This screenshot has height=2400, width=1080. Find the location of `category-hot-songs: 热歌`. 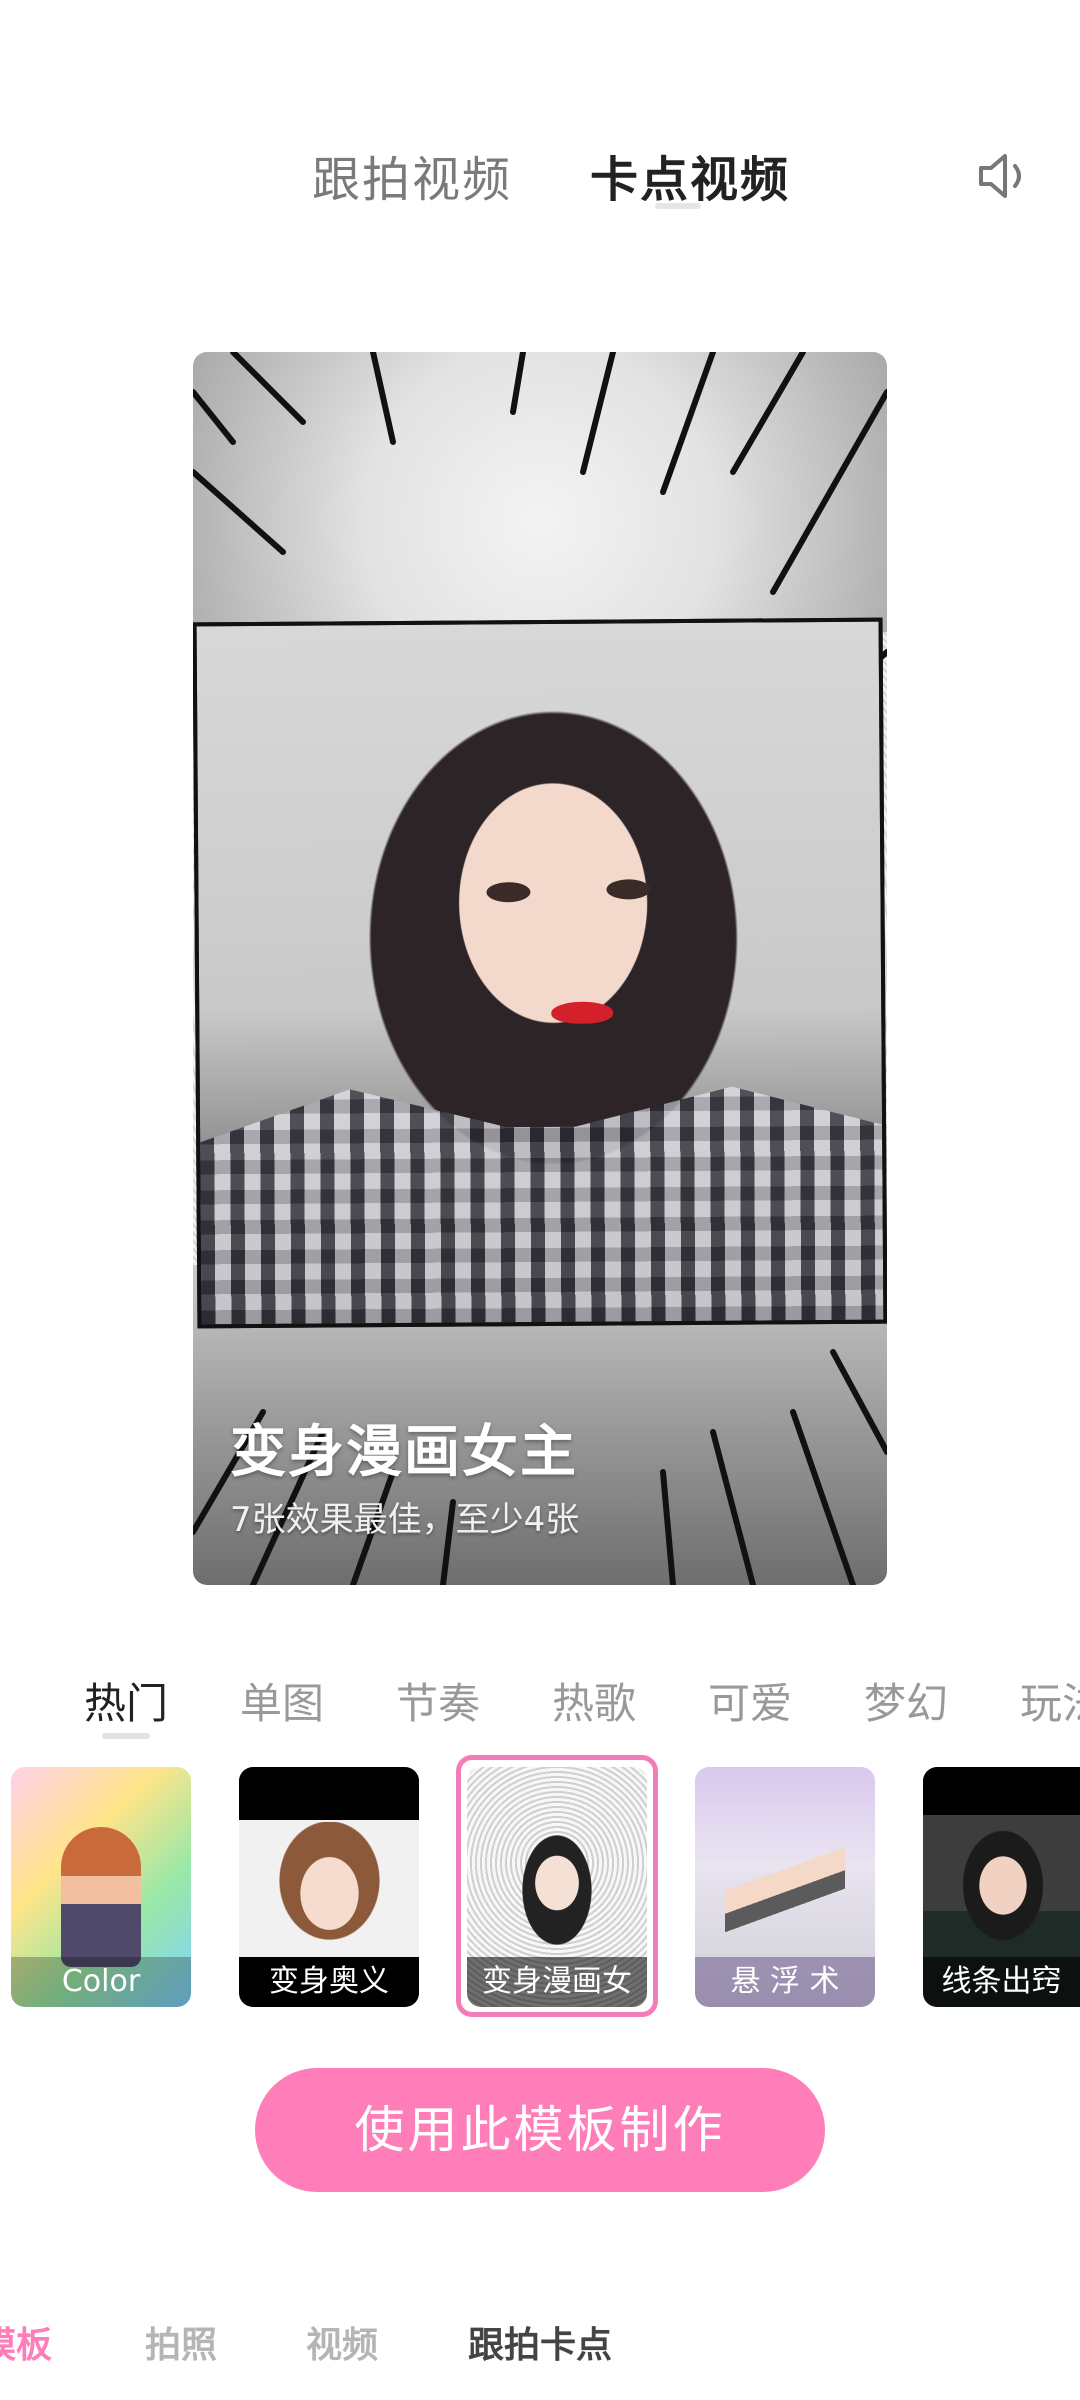

category-hot-songs: 热歌 is located at coordinates (594, 1700).